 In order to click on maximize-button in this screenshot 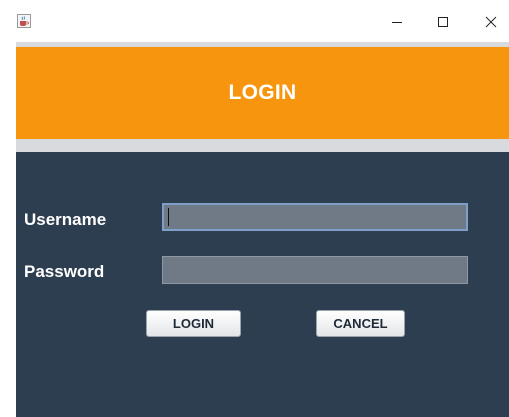, I will do `click(443, 22)`.